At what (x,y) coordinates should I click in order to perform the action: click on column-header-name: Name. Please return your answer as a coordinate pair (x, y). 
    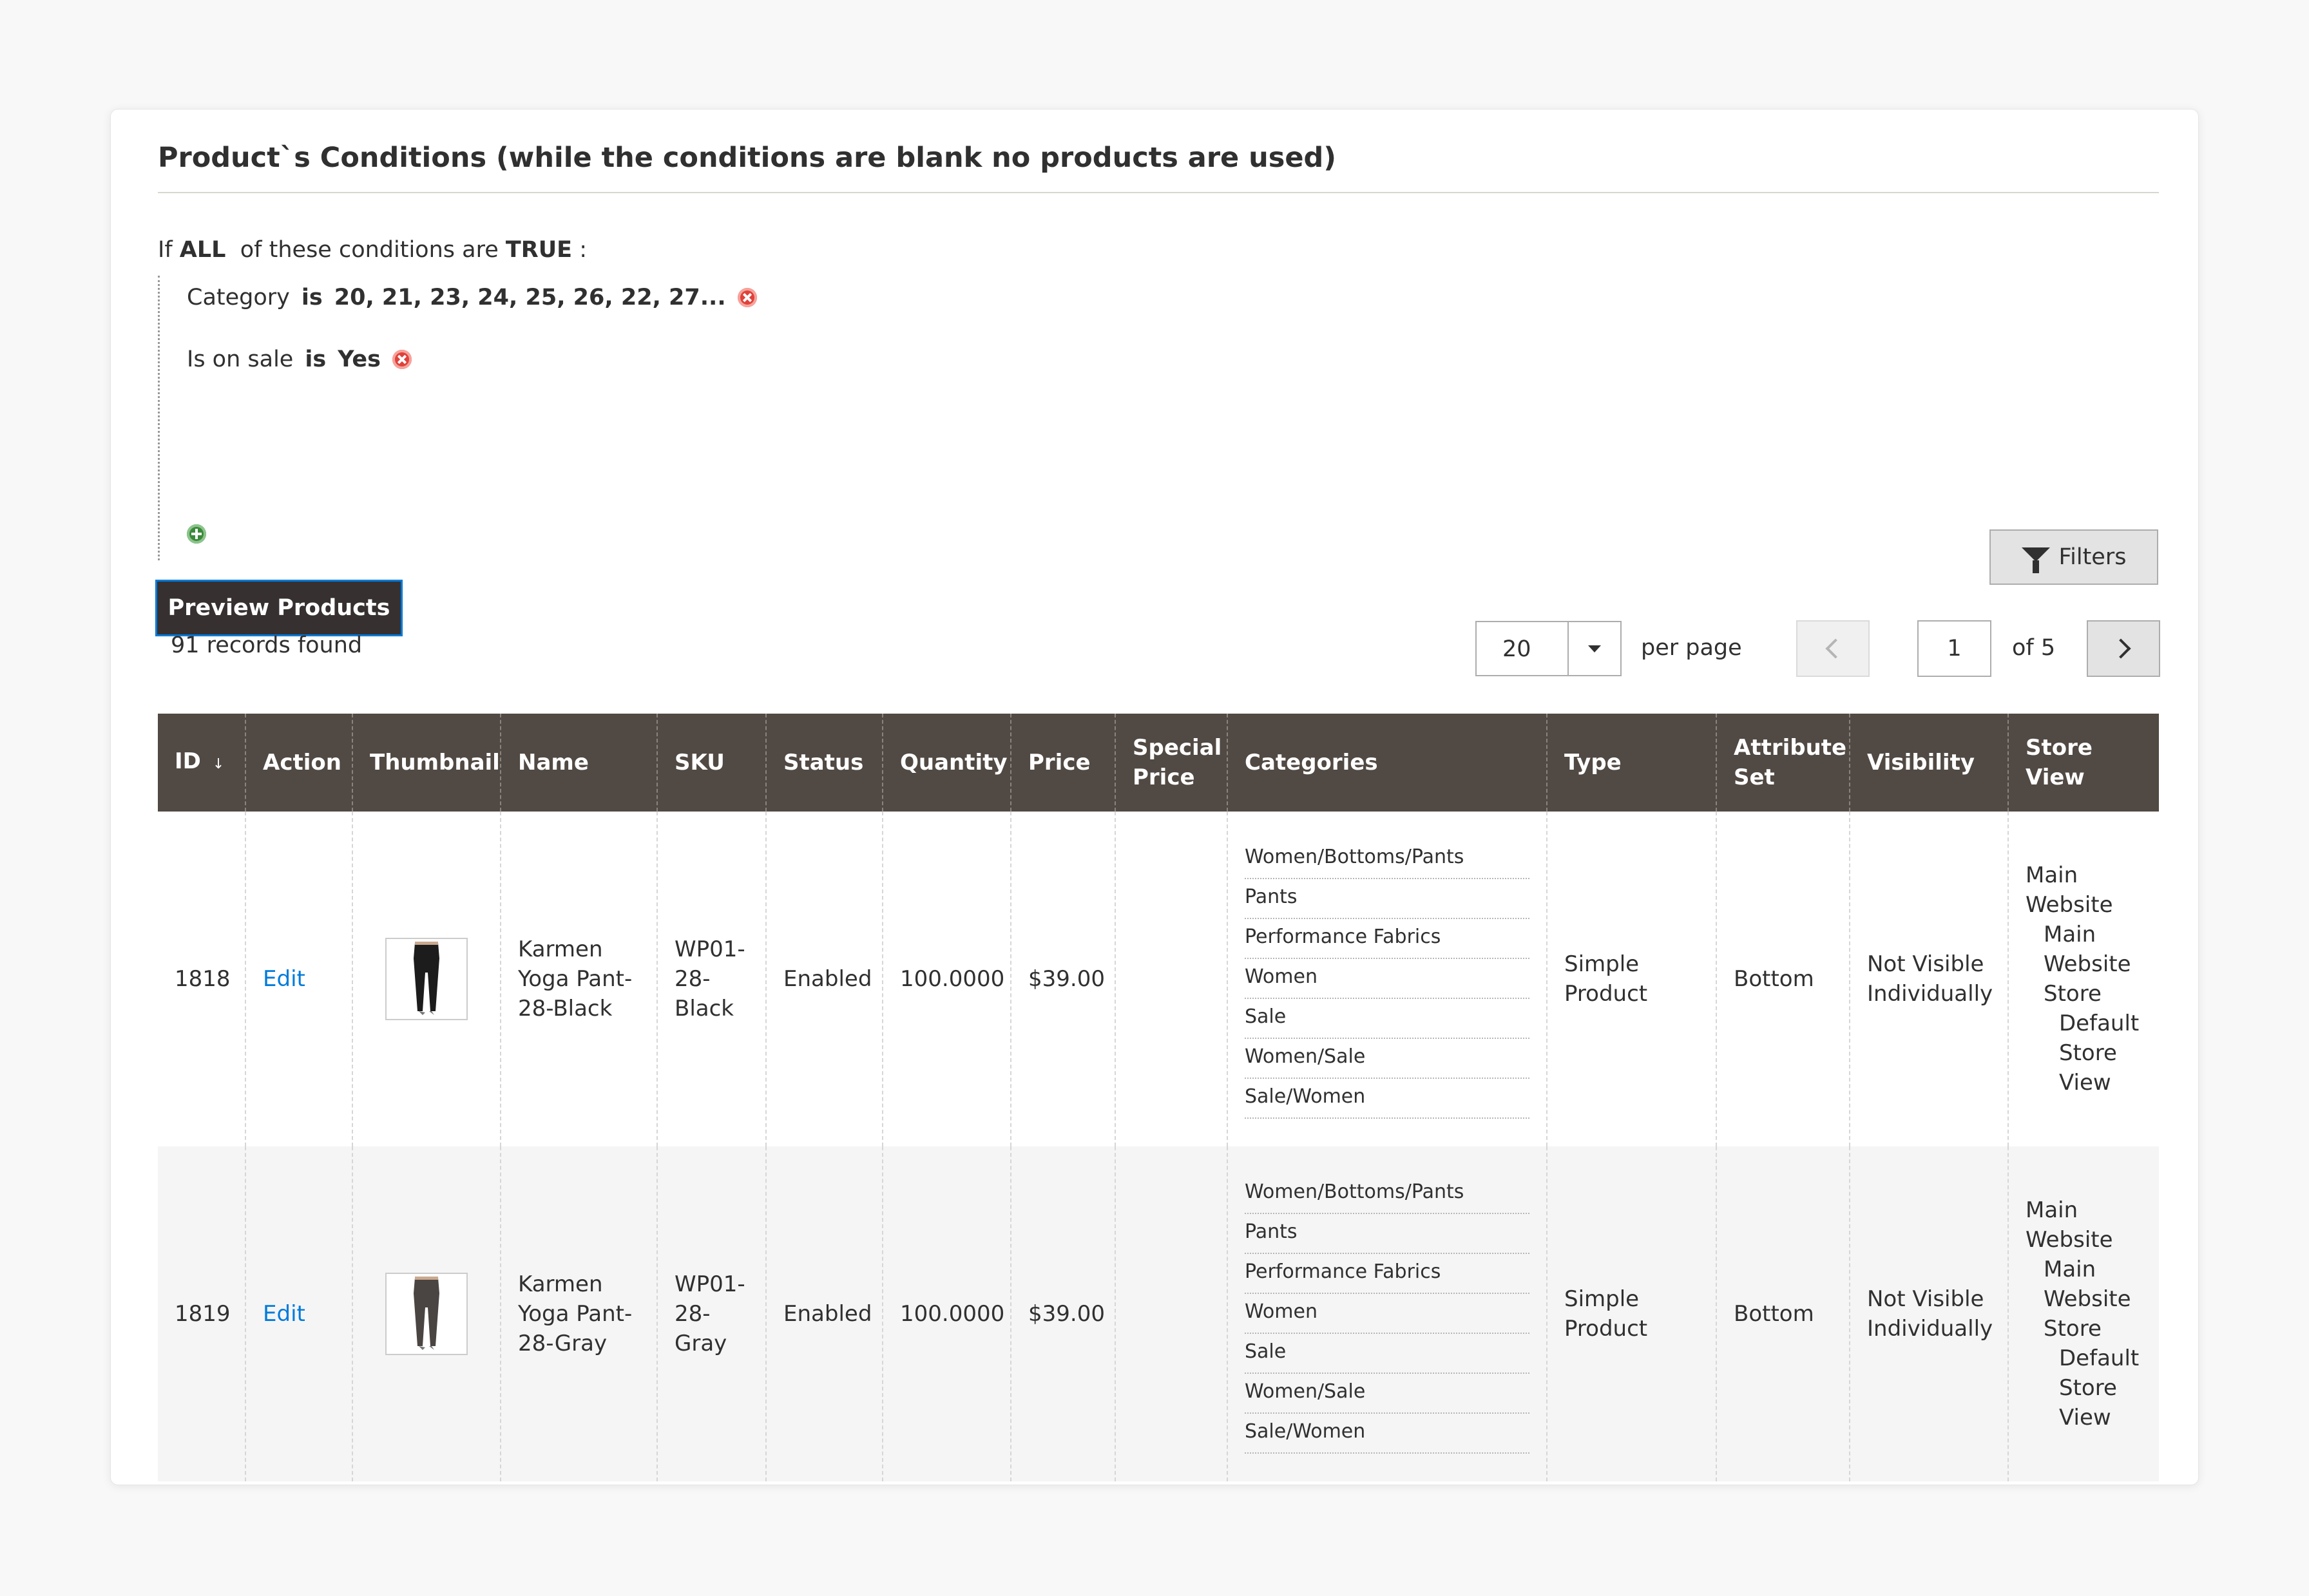
    Looking at the image, I should click on (578, 763).